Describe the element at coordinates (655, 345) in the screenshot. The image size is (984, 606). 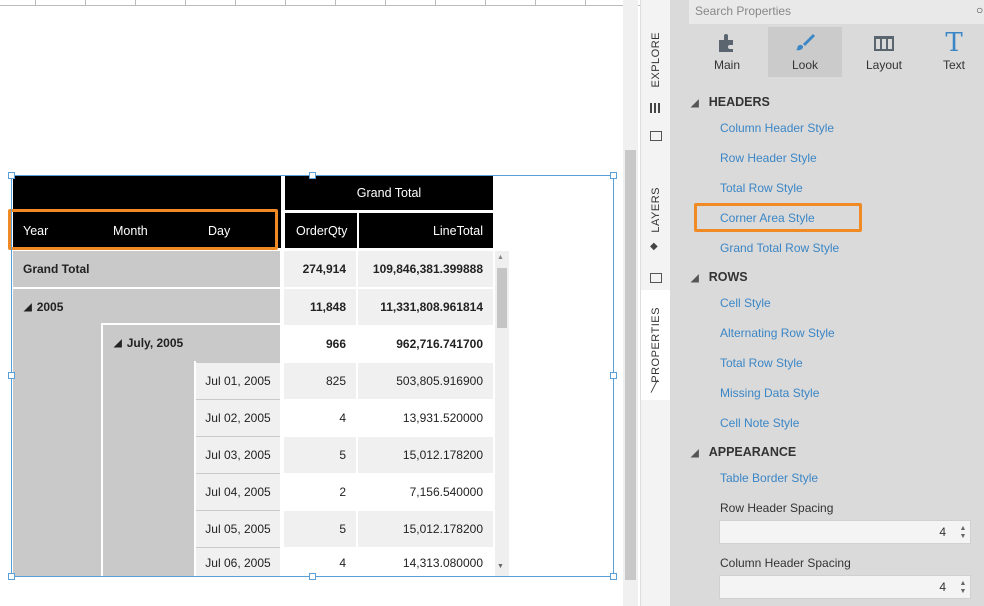
I see `tab-label: PROPERTIES` at that location.